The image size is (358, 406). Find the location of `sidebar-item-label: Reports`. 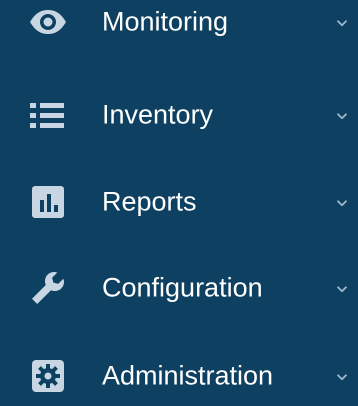

sidebar-item-label: Reports is located at coordinates (149, 201).